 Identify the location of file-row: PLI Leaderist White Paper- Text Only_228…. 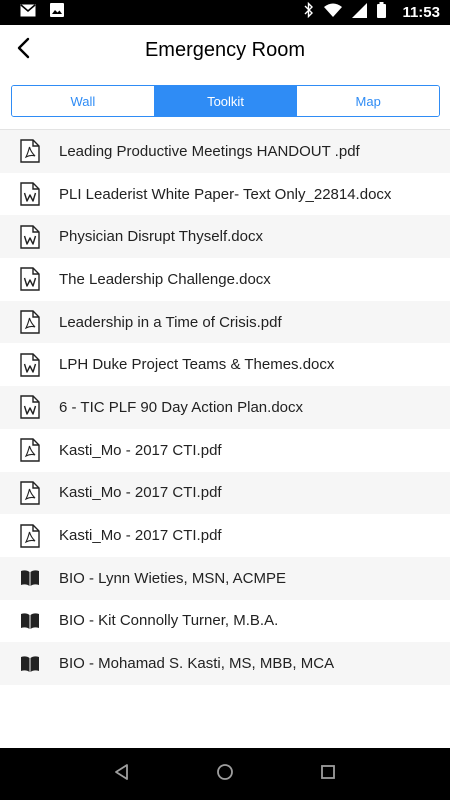
(225, 194).